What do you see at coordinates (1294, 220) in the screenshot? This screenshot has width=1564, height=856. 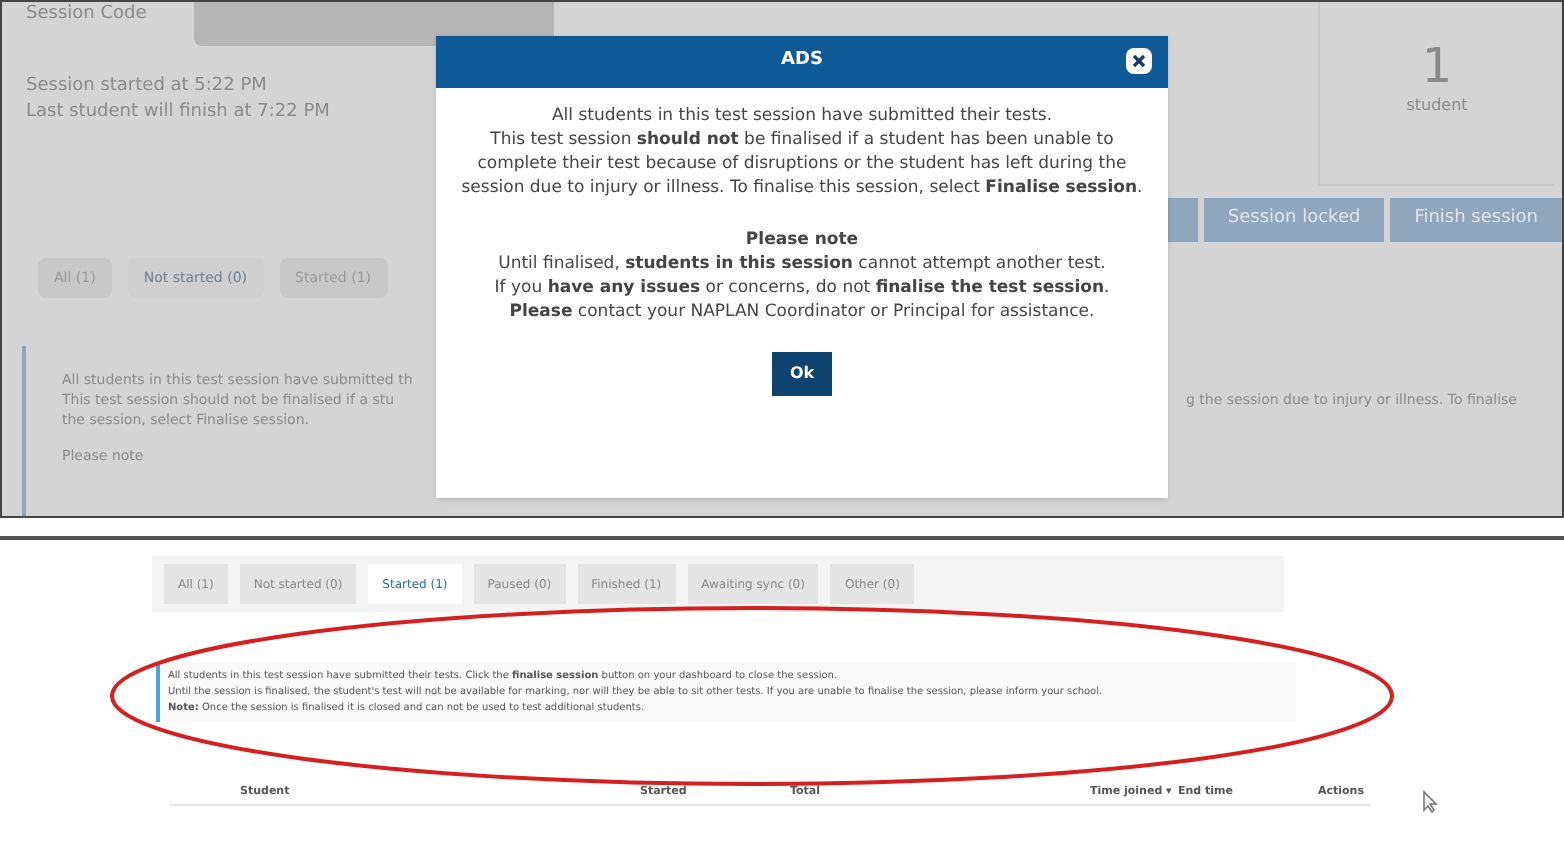 I see `action-button: Session locked` at bounding box center [1294, 220].